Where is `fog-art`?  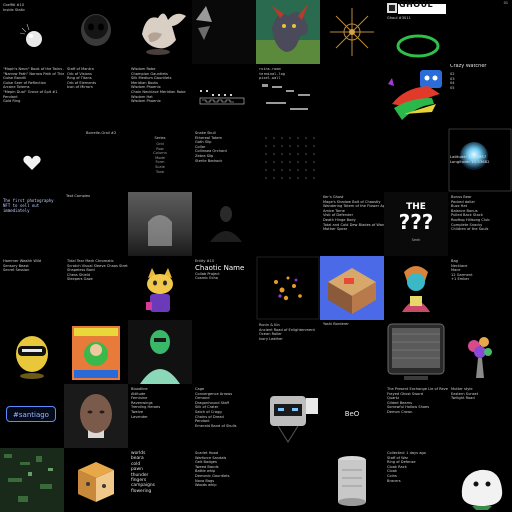
fog-art is located at coordinates (160, 224).